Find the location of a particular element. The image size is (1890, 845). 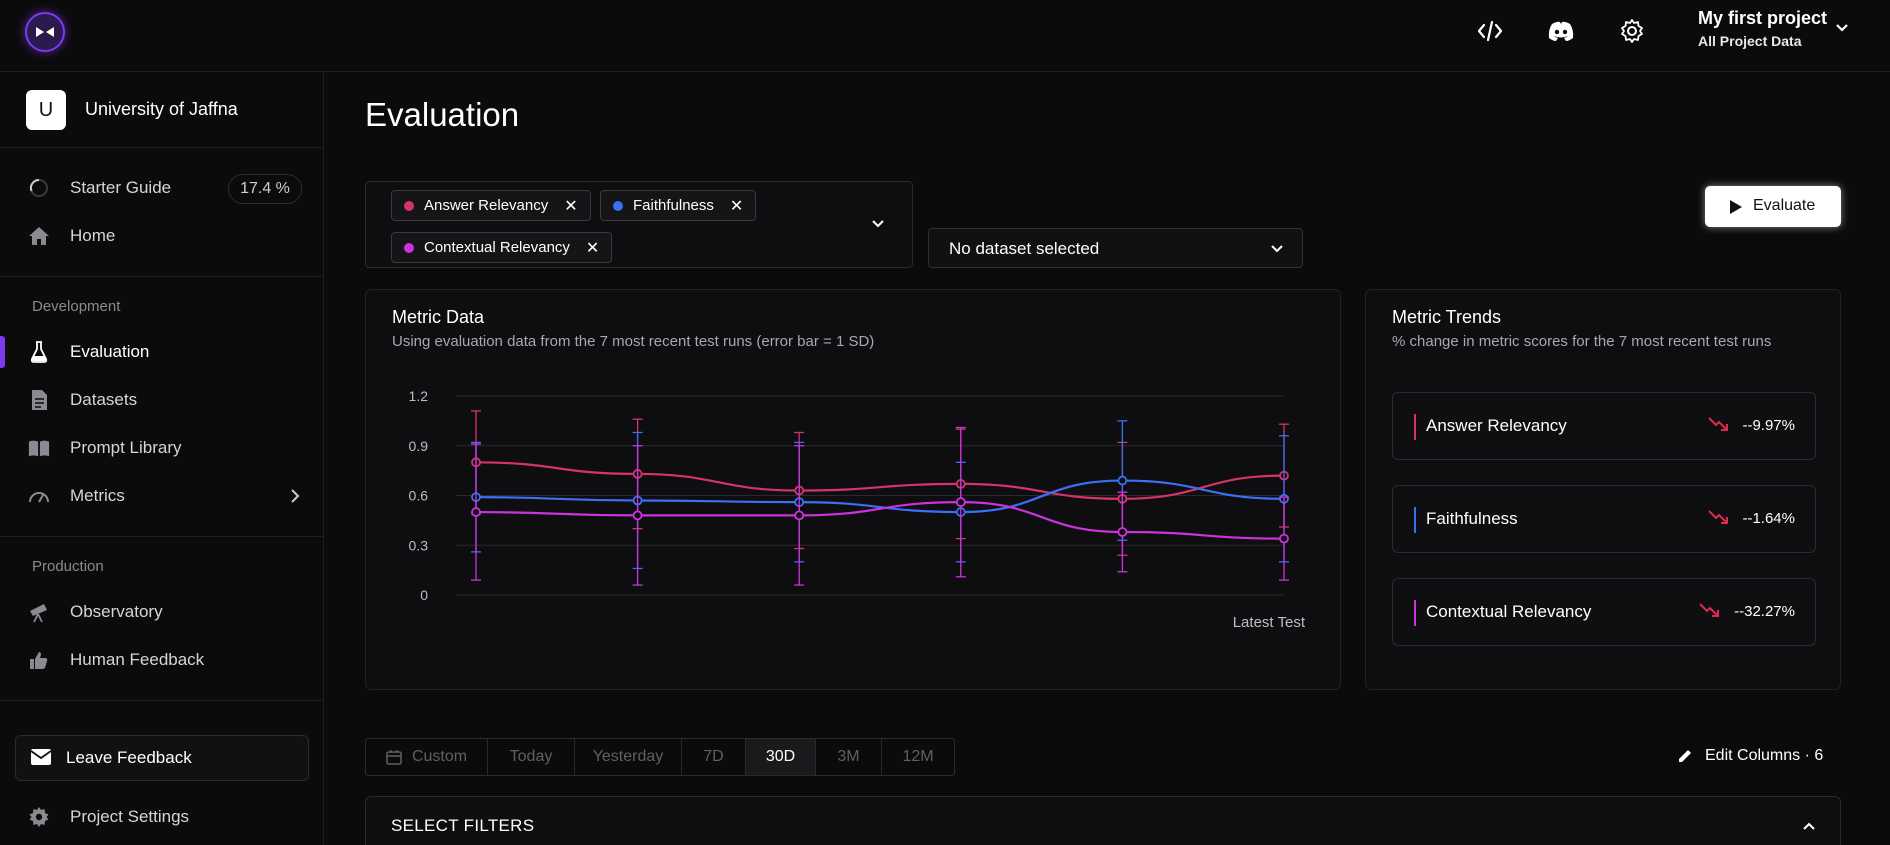

org-switcher: U University of Jaffna is located at coordinates (171, 110).